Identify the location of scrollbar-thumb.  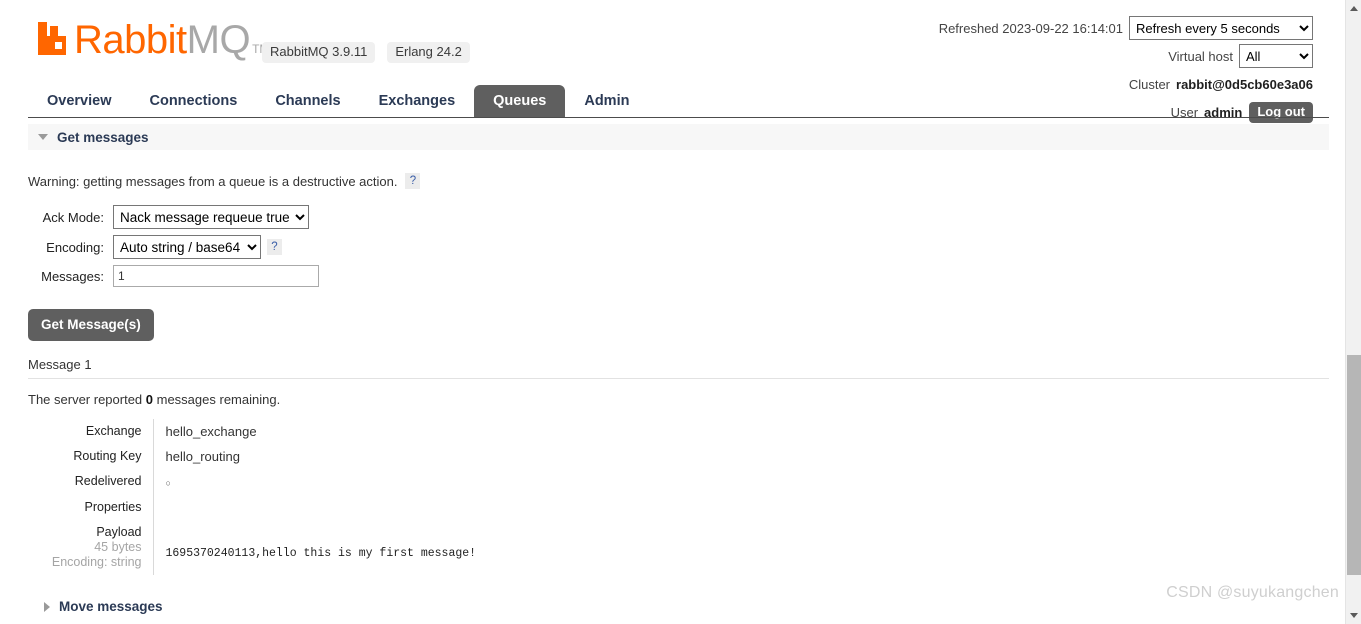
(1354, 465).